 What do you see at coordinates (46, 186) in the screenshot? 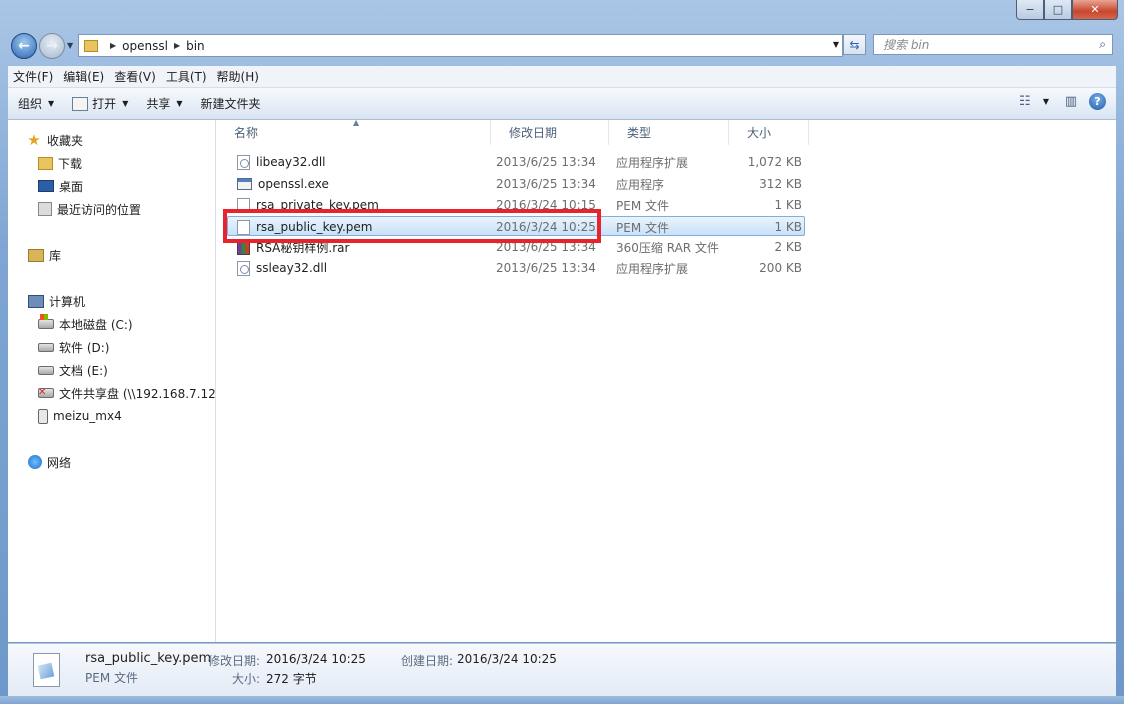
I see `desktop-icon` at bounding box center [46, 186].